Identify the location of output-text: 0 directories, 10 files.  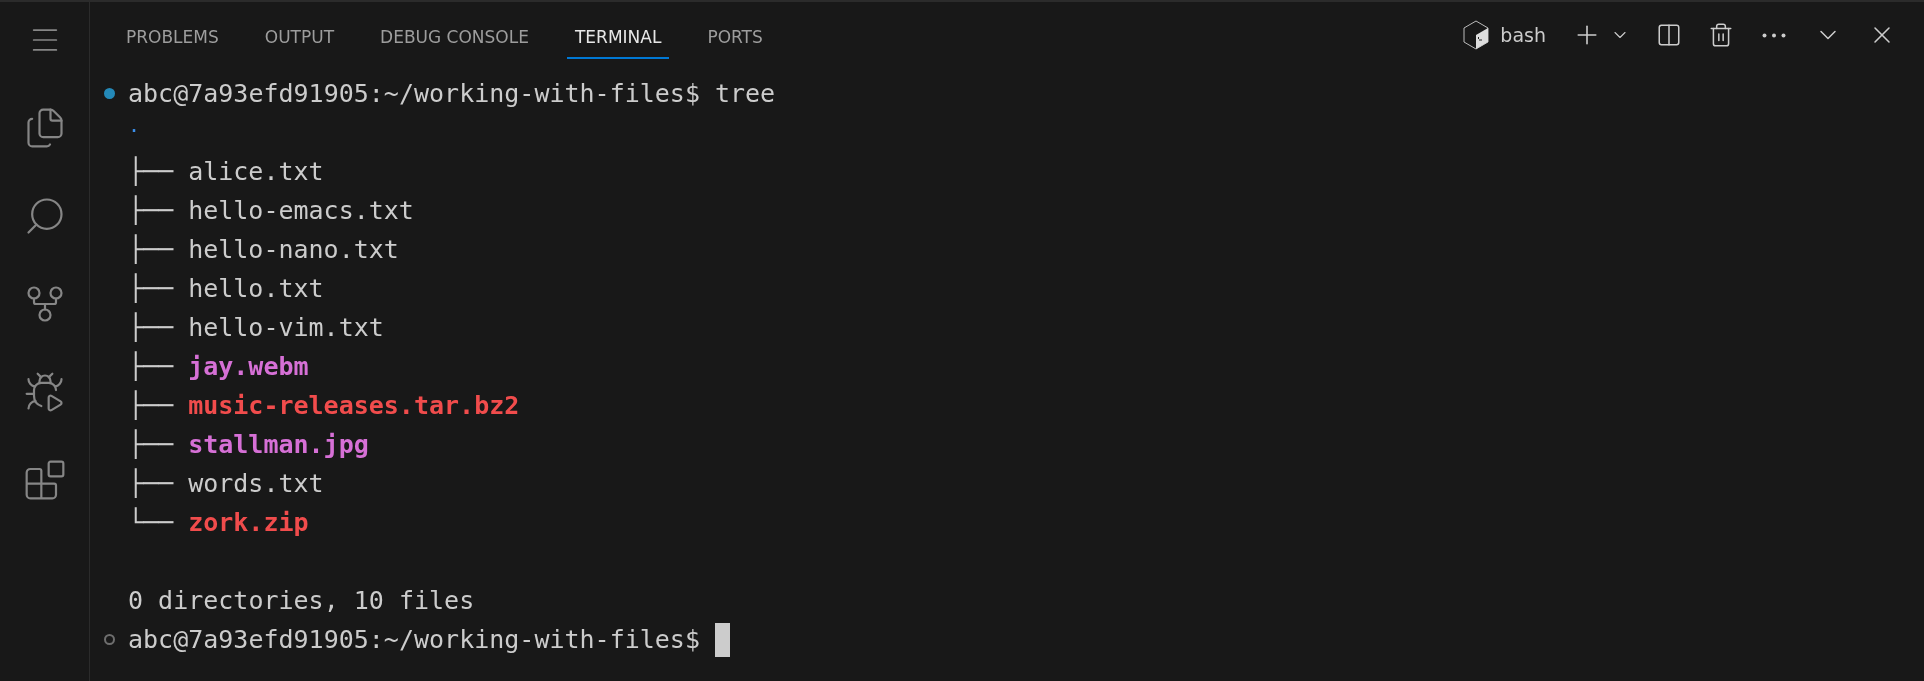
(301, 601).